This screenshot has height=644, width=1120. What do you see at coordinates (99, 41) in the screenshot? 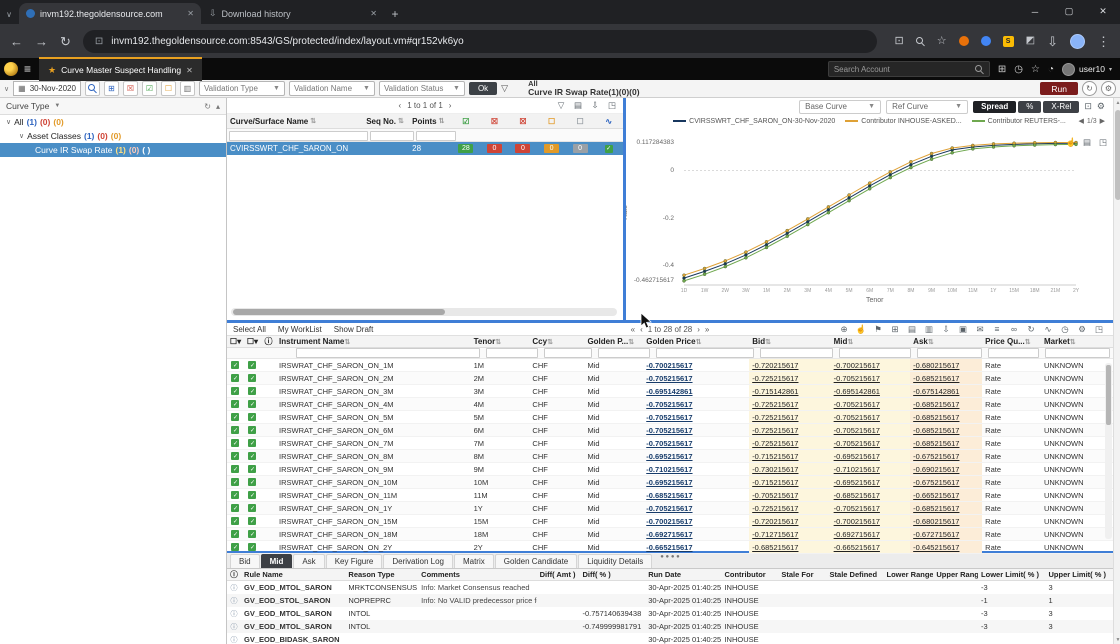
I see `site-settings-icon: ⊡` at bounding box center [99, 41].